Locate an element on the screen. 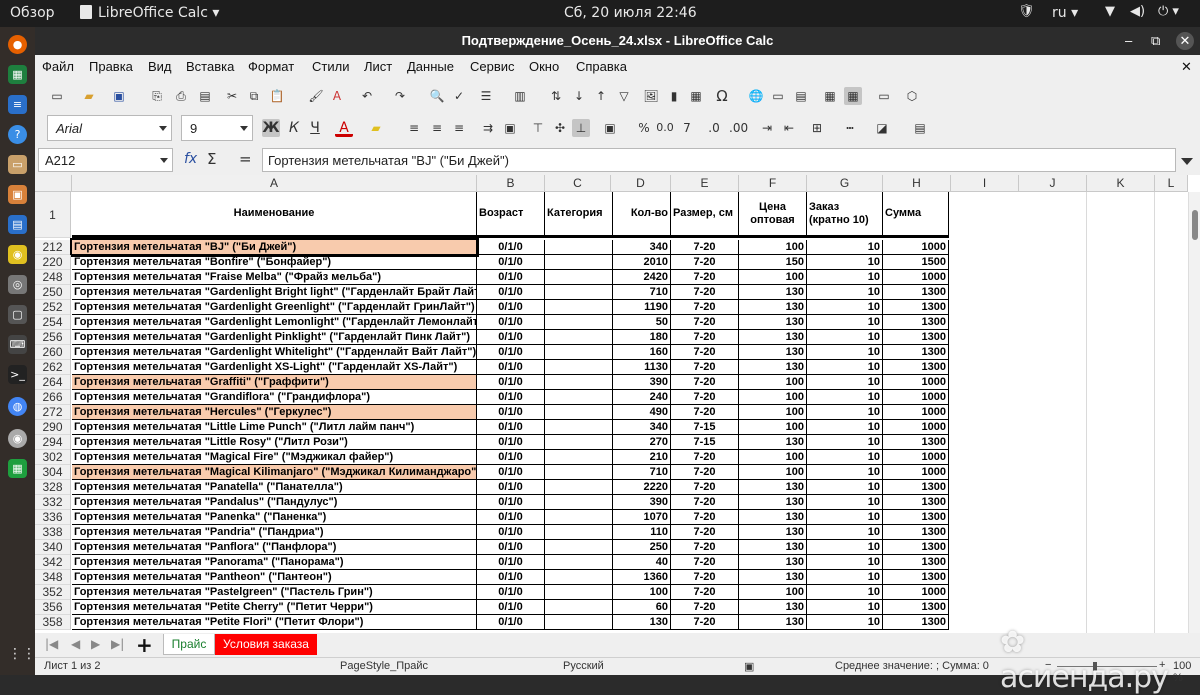  row-header: 1 is located at coordinates (53, 215).